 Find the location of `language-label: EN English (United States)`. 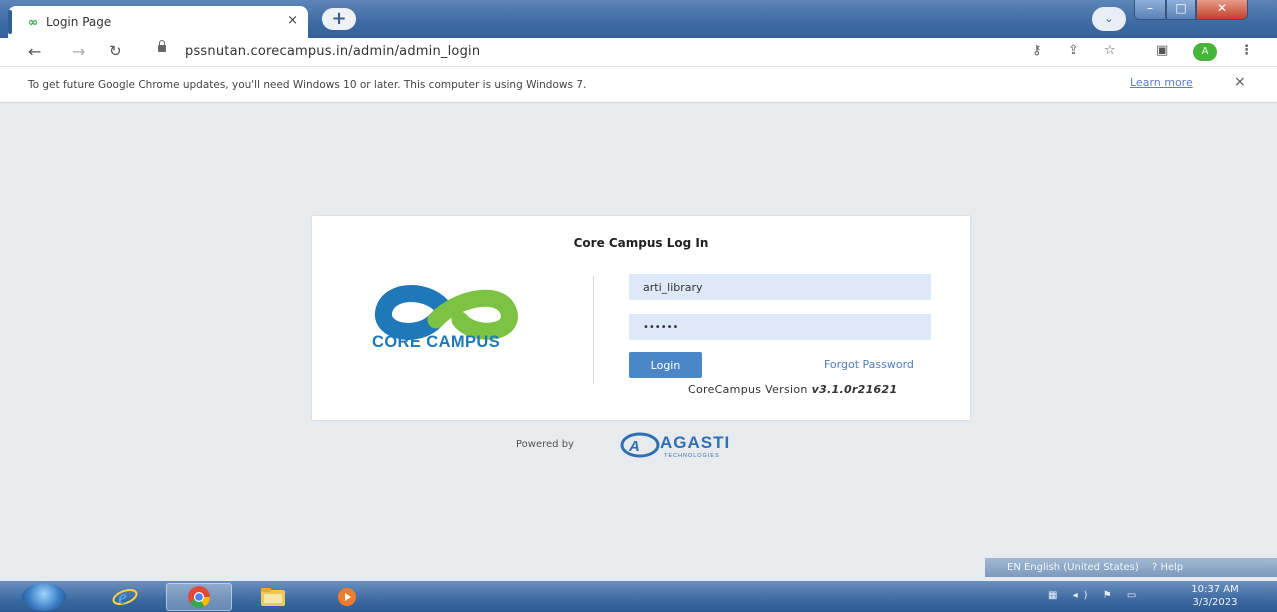

language-label: EN English (United States) is located at coordinates (1073, 567).